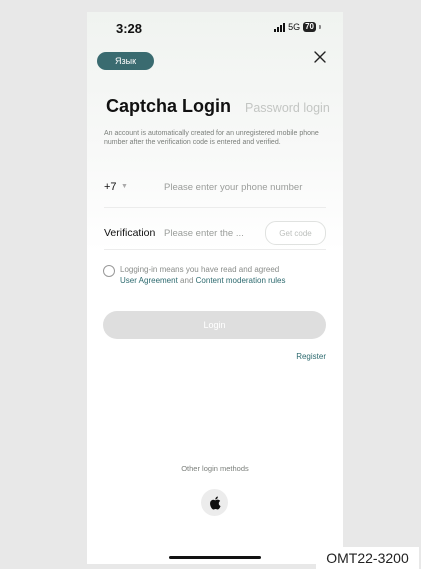 The width and height of the screenshot is (421, 569). I want to click on phone-number-row: +7 ▼, so click(215, 192).